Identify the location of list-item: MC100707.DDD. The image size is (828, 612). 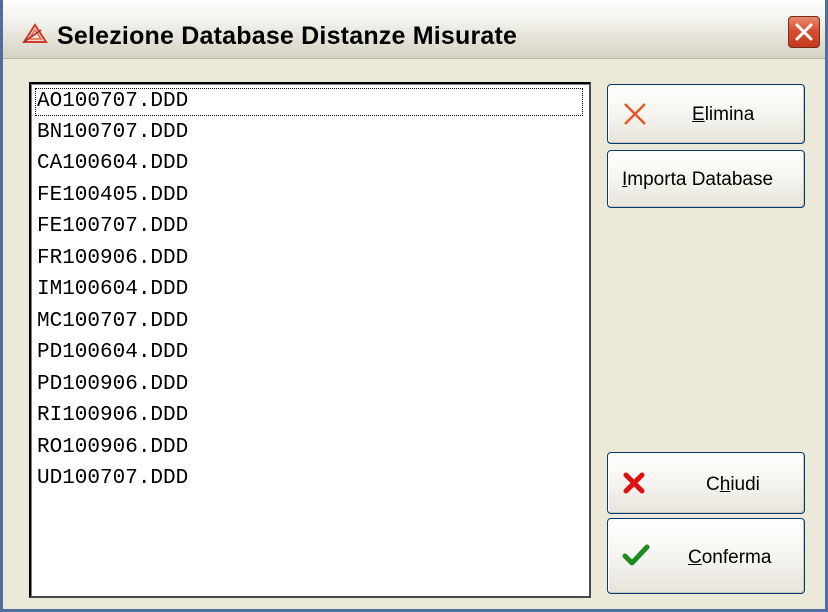
(309, 322).